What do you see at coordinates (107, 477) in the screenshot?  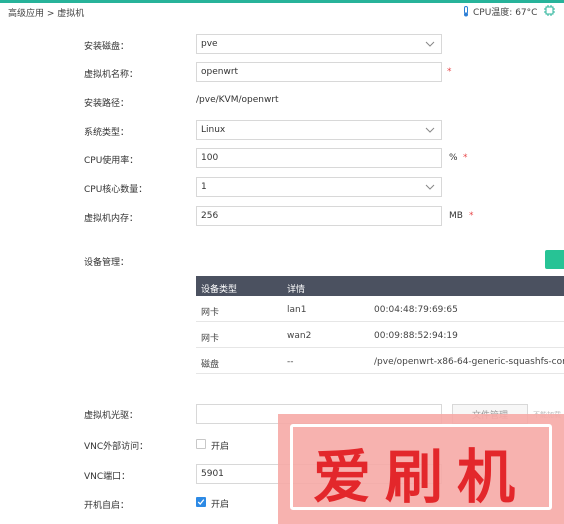 I see `vnc-port-label: VNC端口：` at bounding box center [107, 477].